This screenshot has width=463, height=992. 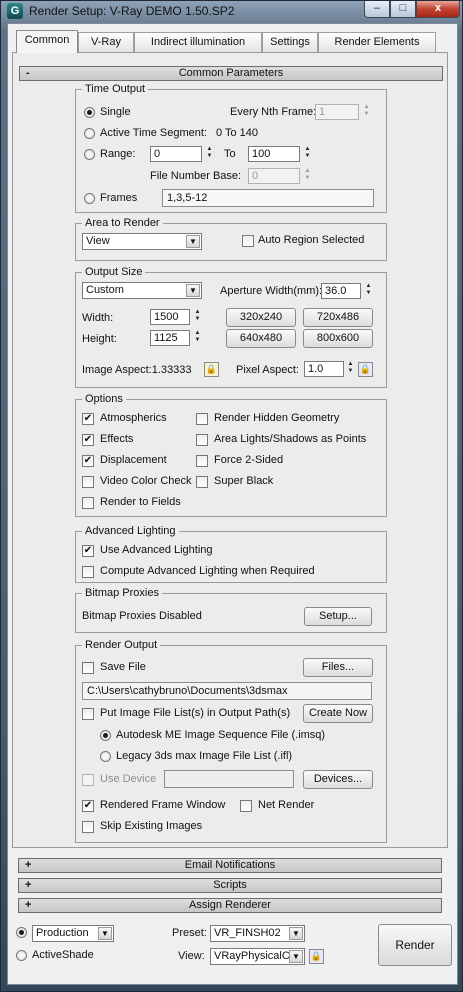 What do you see at coordinates (21, 955) in the screenshot?
I see `activeshade-radio` at bounding box center [21, 955].